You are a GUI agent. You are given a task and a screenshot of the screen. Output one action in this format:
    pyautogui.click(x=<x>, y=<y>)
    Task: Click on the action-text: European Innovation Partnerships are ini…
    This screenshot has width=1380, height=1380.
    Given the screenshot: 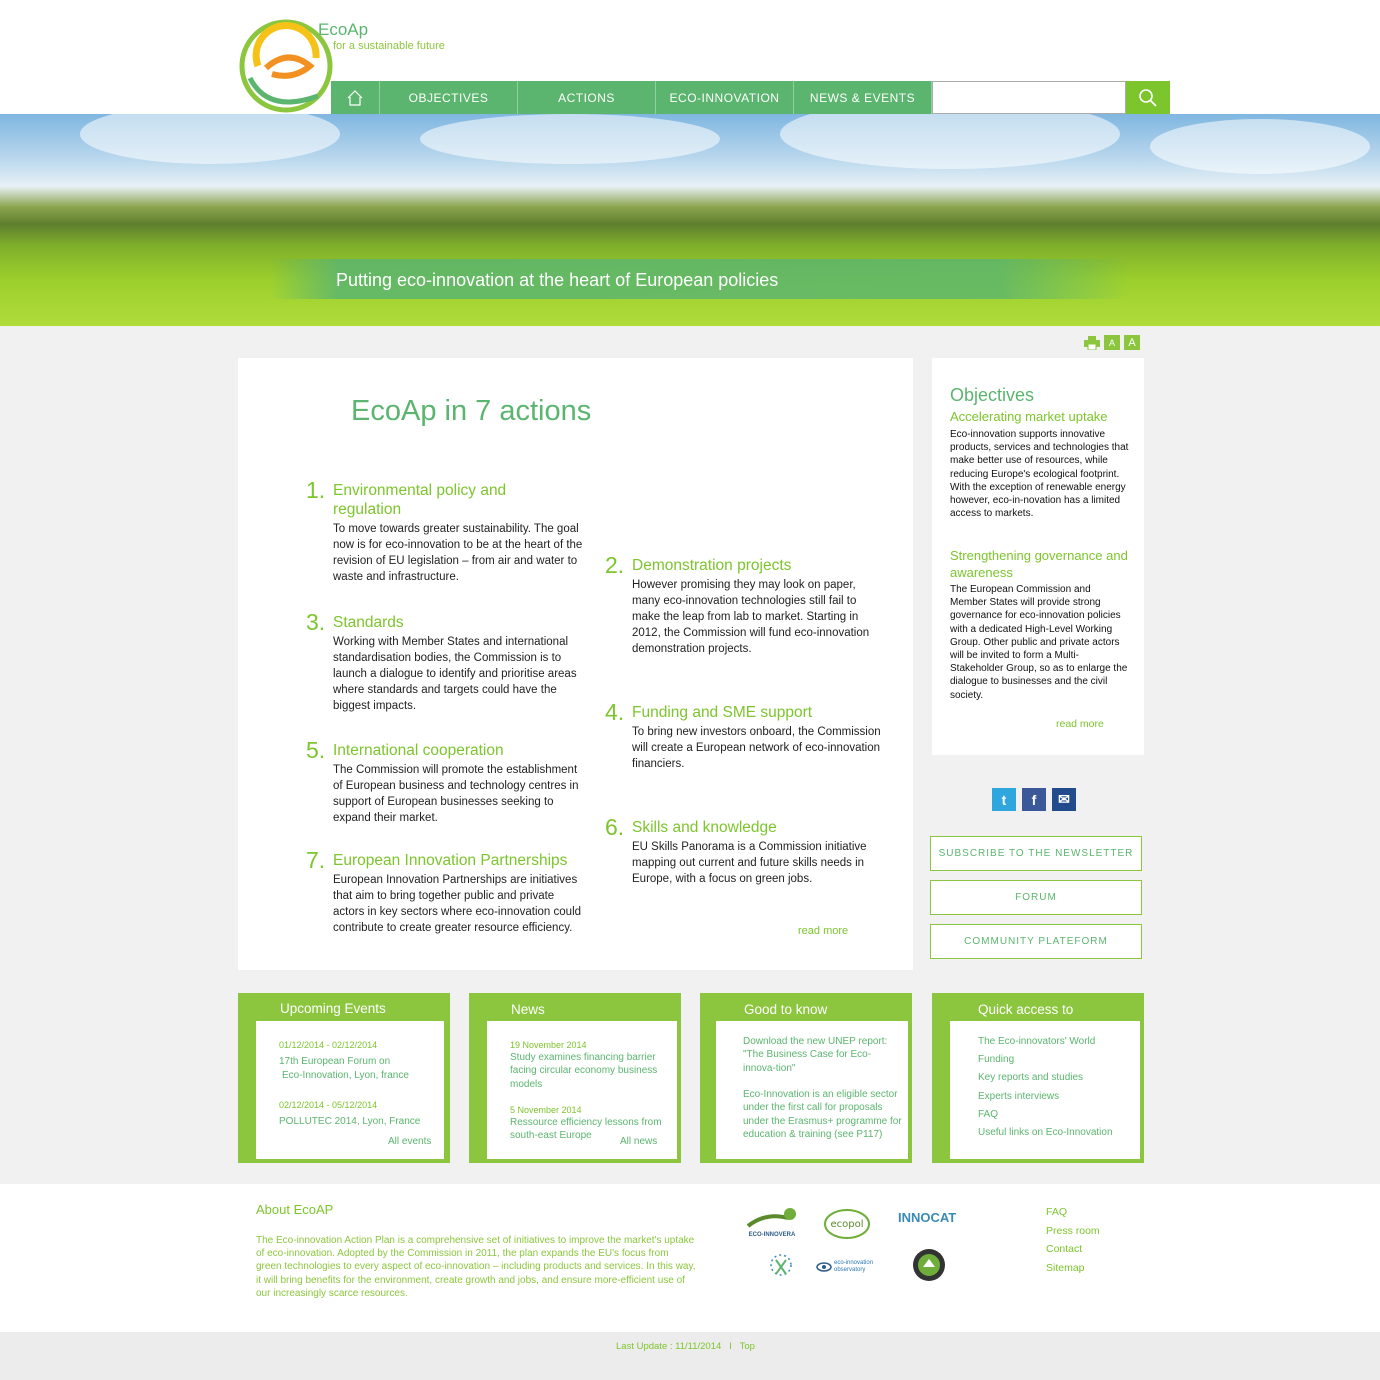 What is the action you would take?
    pyautogui.click(x=457, y=904)
    